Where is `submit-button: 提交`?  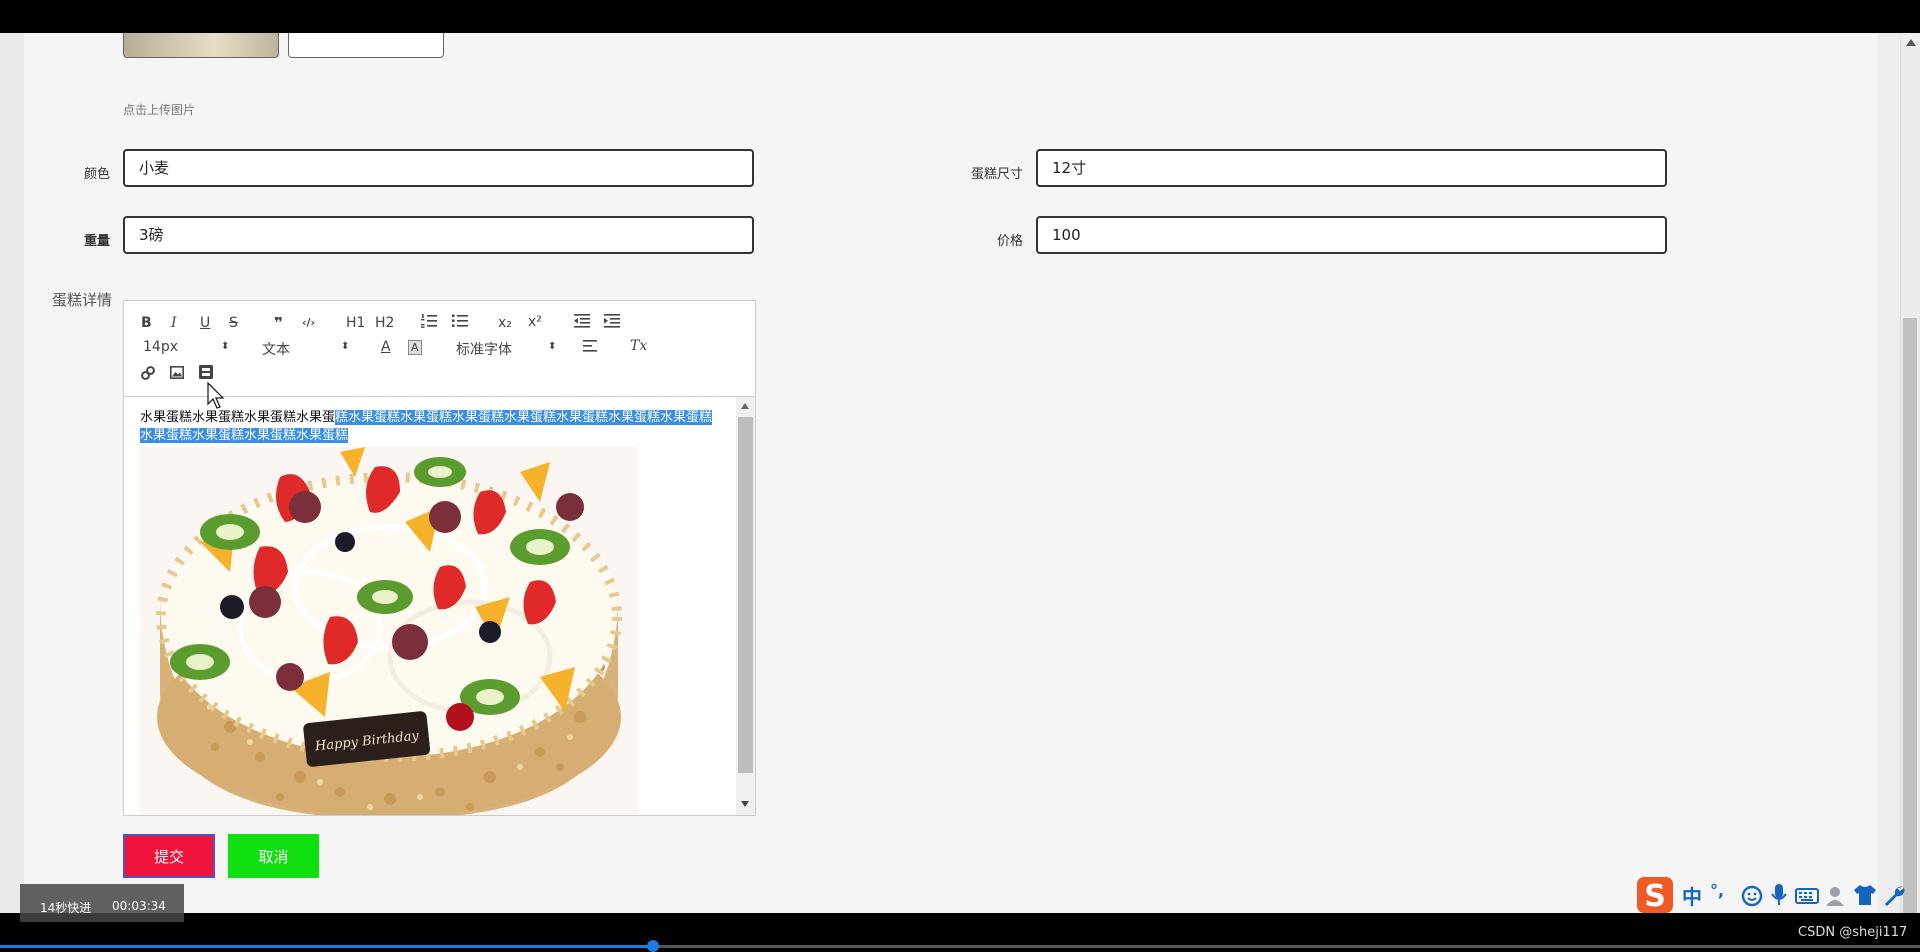
submit-button: 提交 is located at coordinates (169, 856).